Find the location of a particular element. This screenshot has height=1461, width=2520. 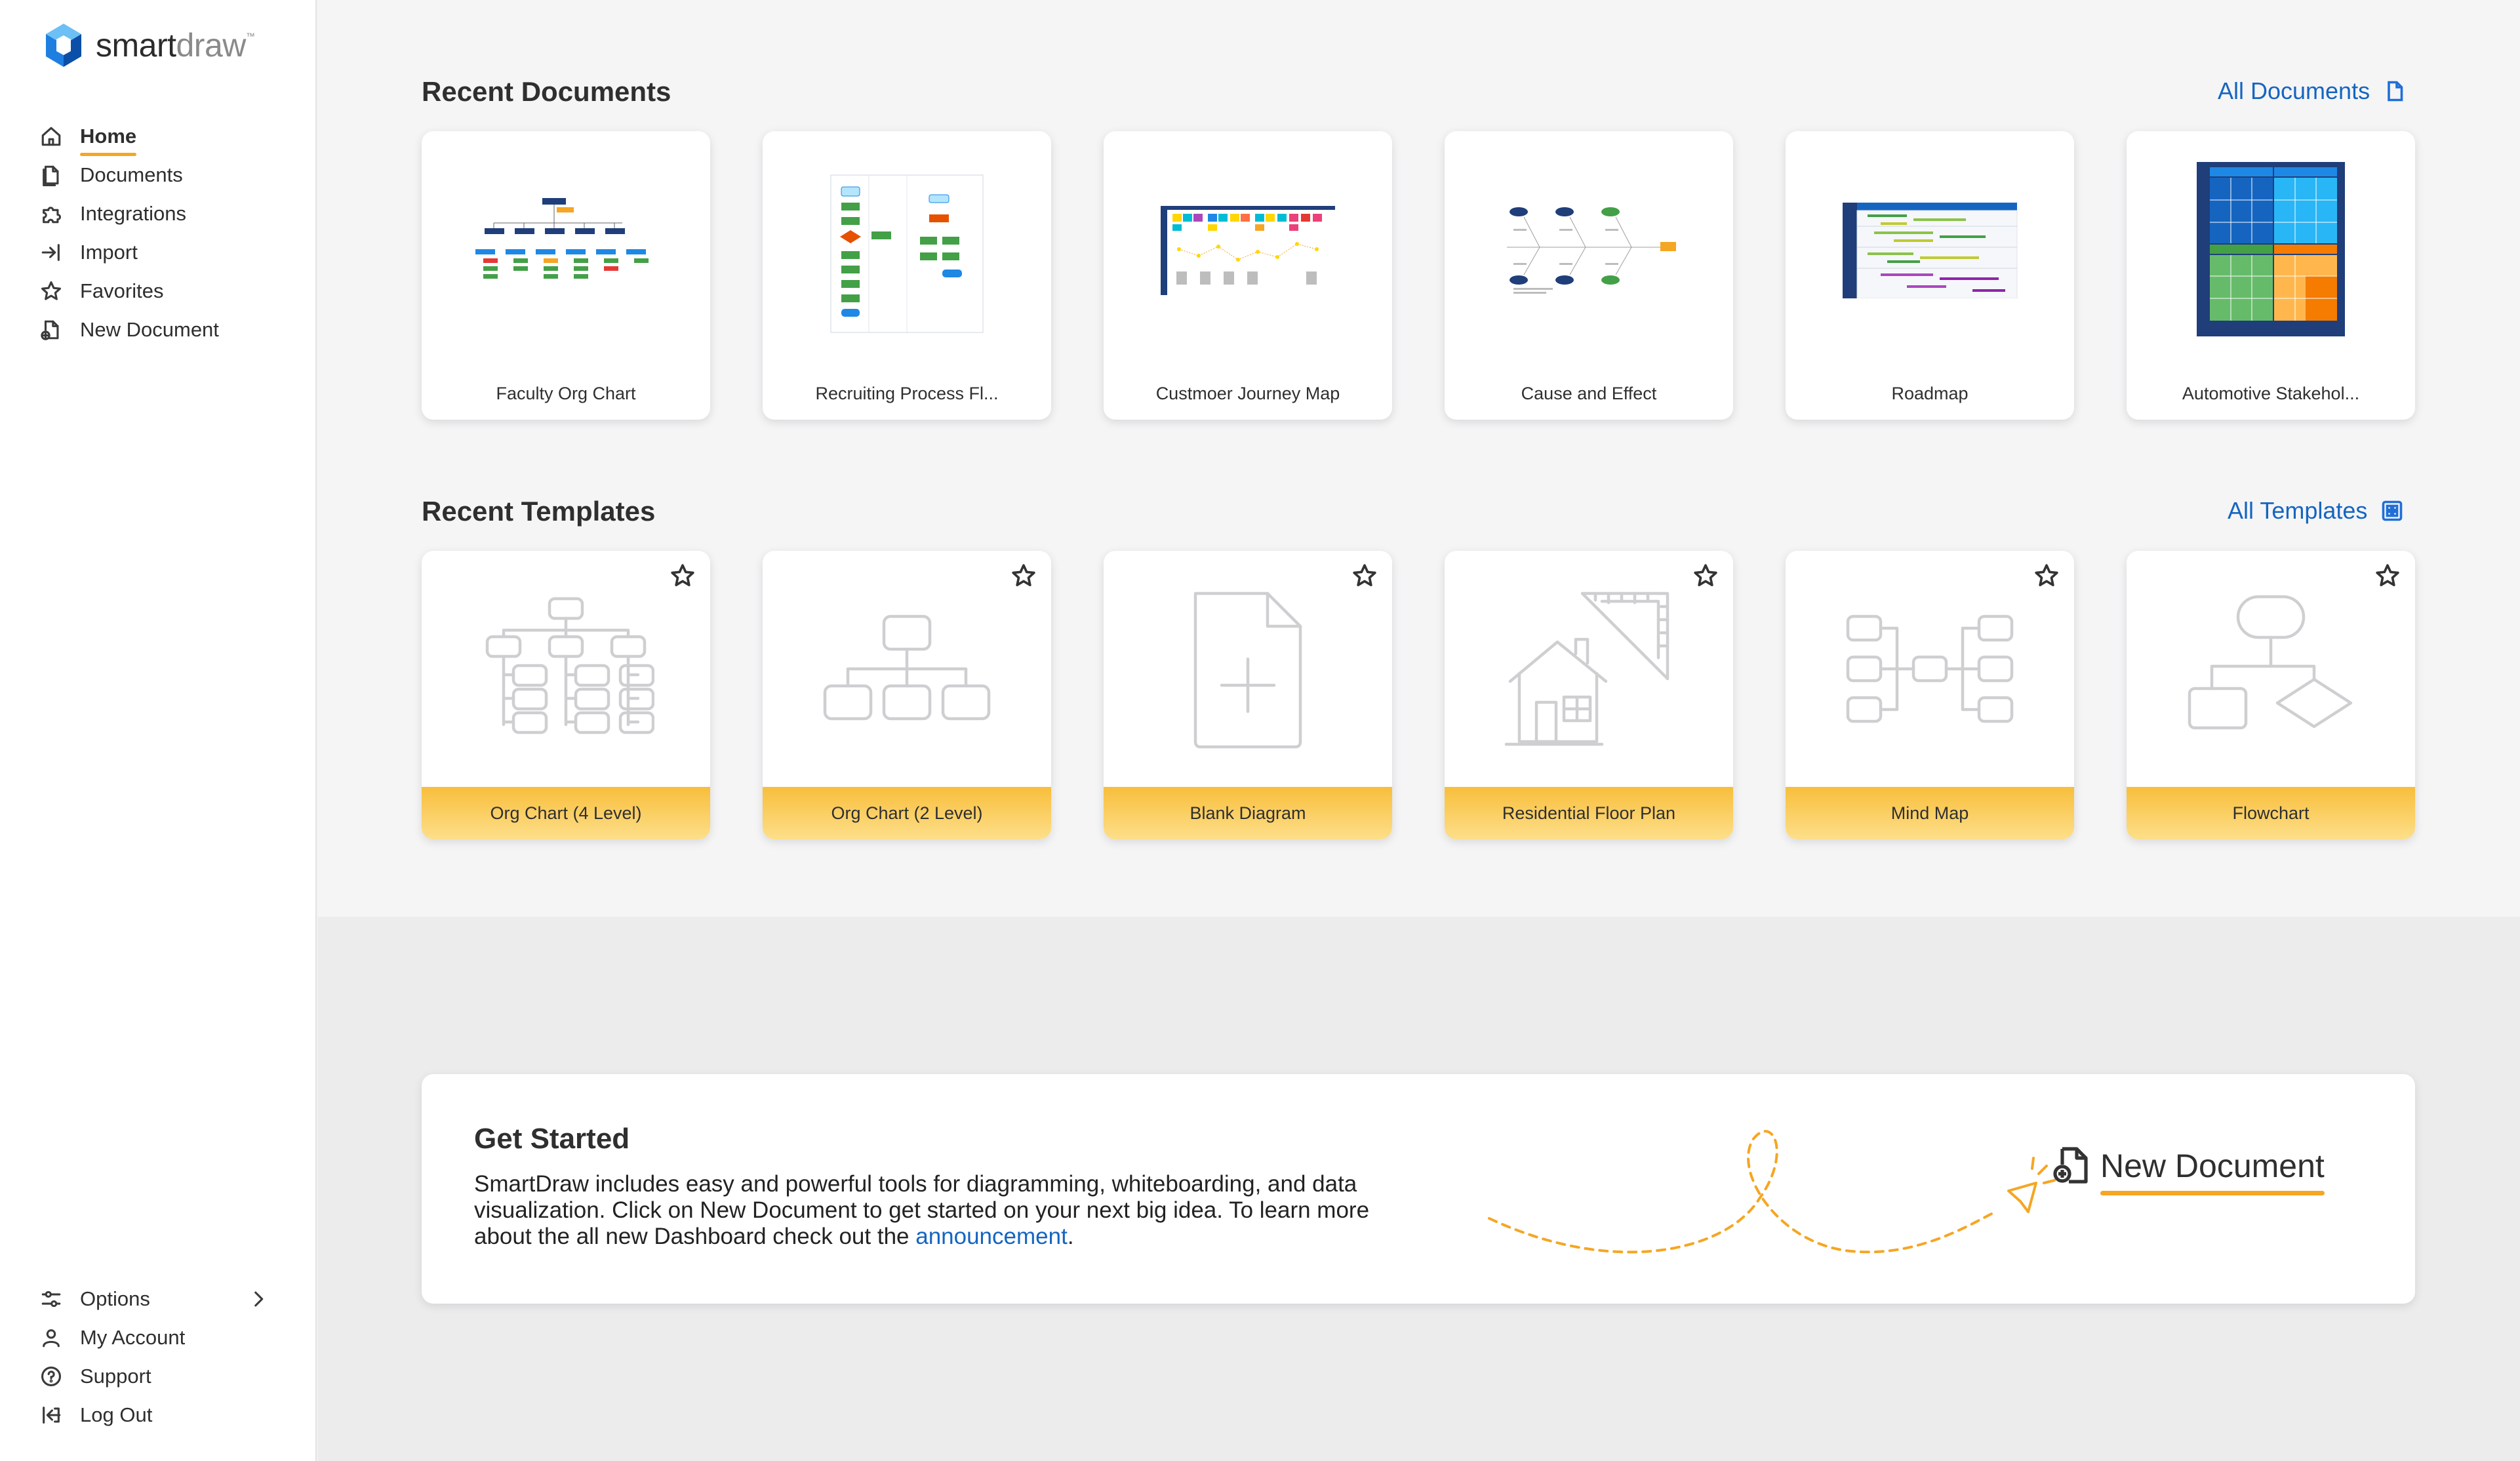

document-title: Cause and Effect is located at coordinates (1589, 393).